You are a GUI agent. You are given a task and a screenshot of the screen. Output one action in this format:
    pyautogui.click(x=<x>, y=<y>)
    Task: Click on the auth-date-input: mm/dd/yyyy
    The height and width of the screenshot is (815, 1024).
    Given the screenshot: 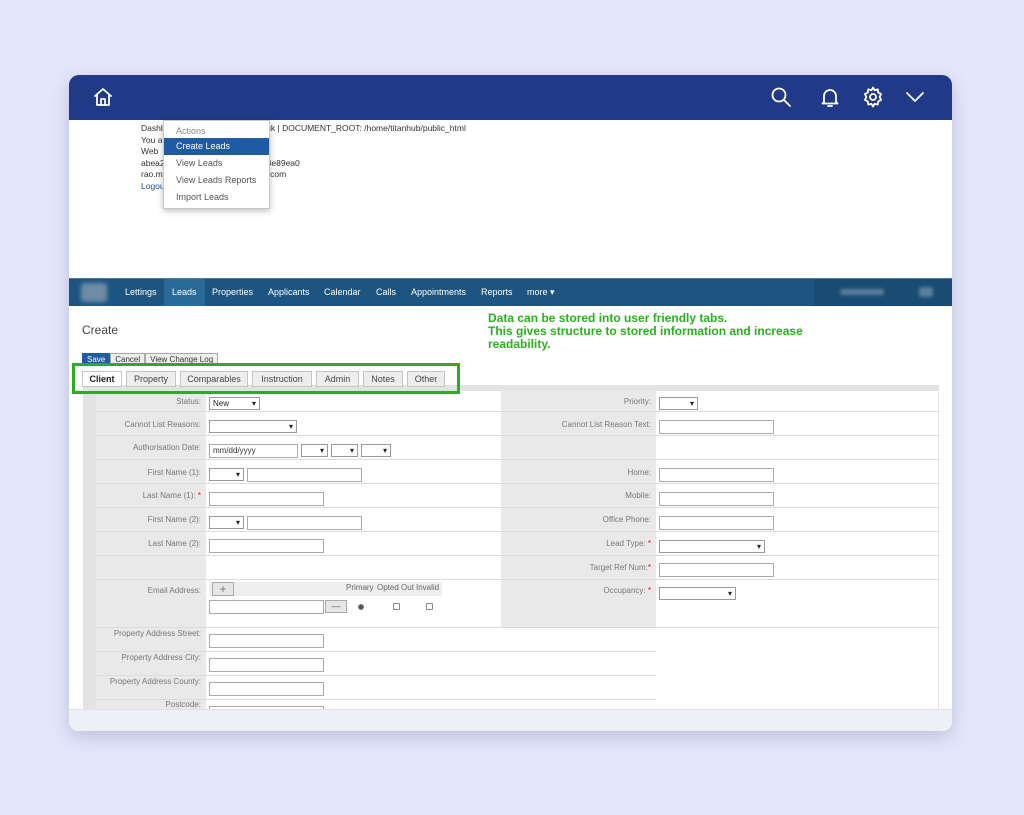 What is the action you would take?
    pyautogui.click(x=253, y=451)
    